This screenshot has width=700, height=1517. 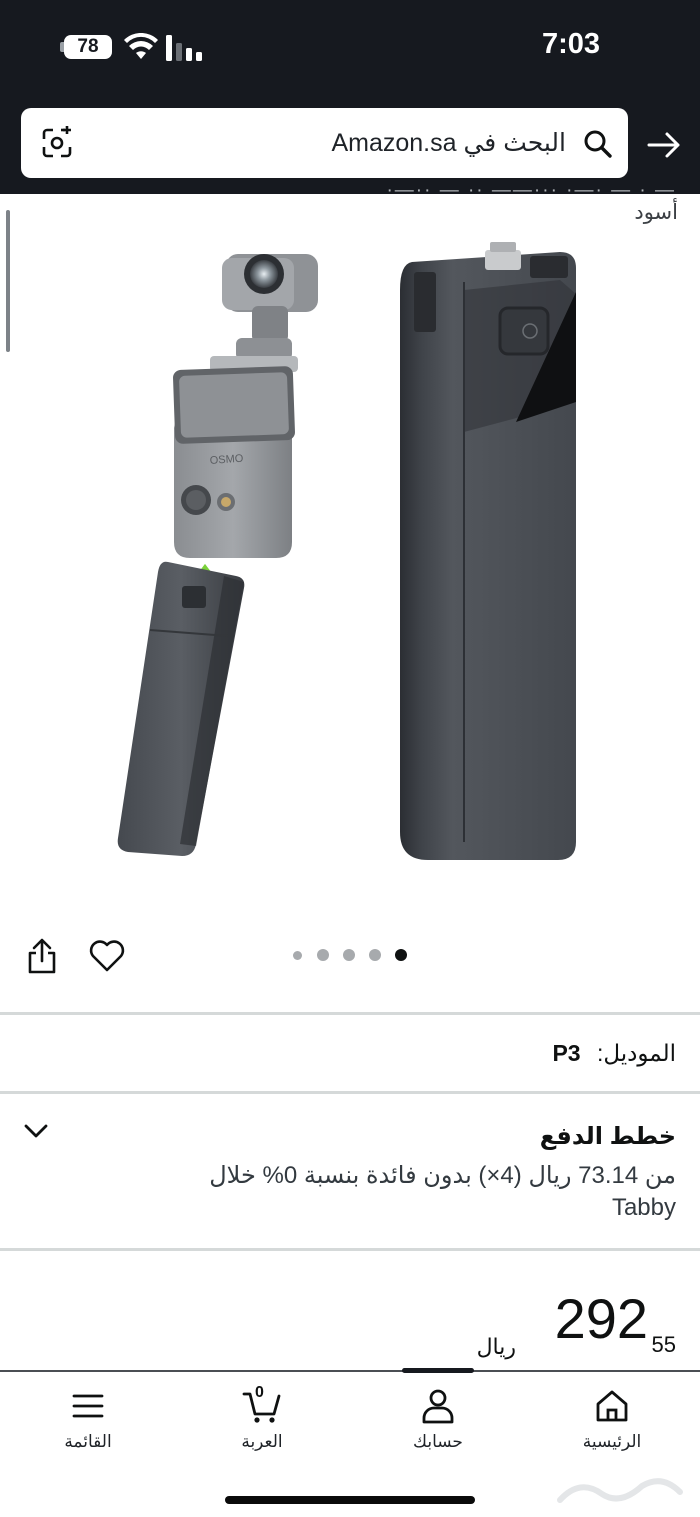 What do you see at coordinates (438, 1406) in the screenshot?
I see `user-icon` at bounding box center [438, 1406].